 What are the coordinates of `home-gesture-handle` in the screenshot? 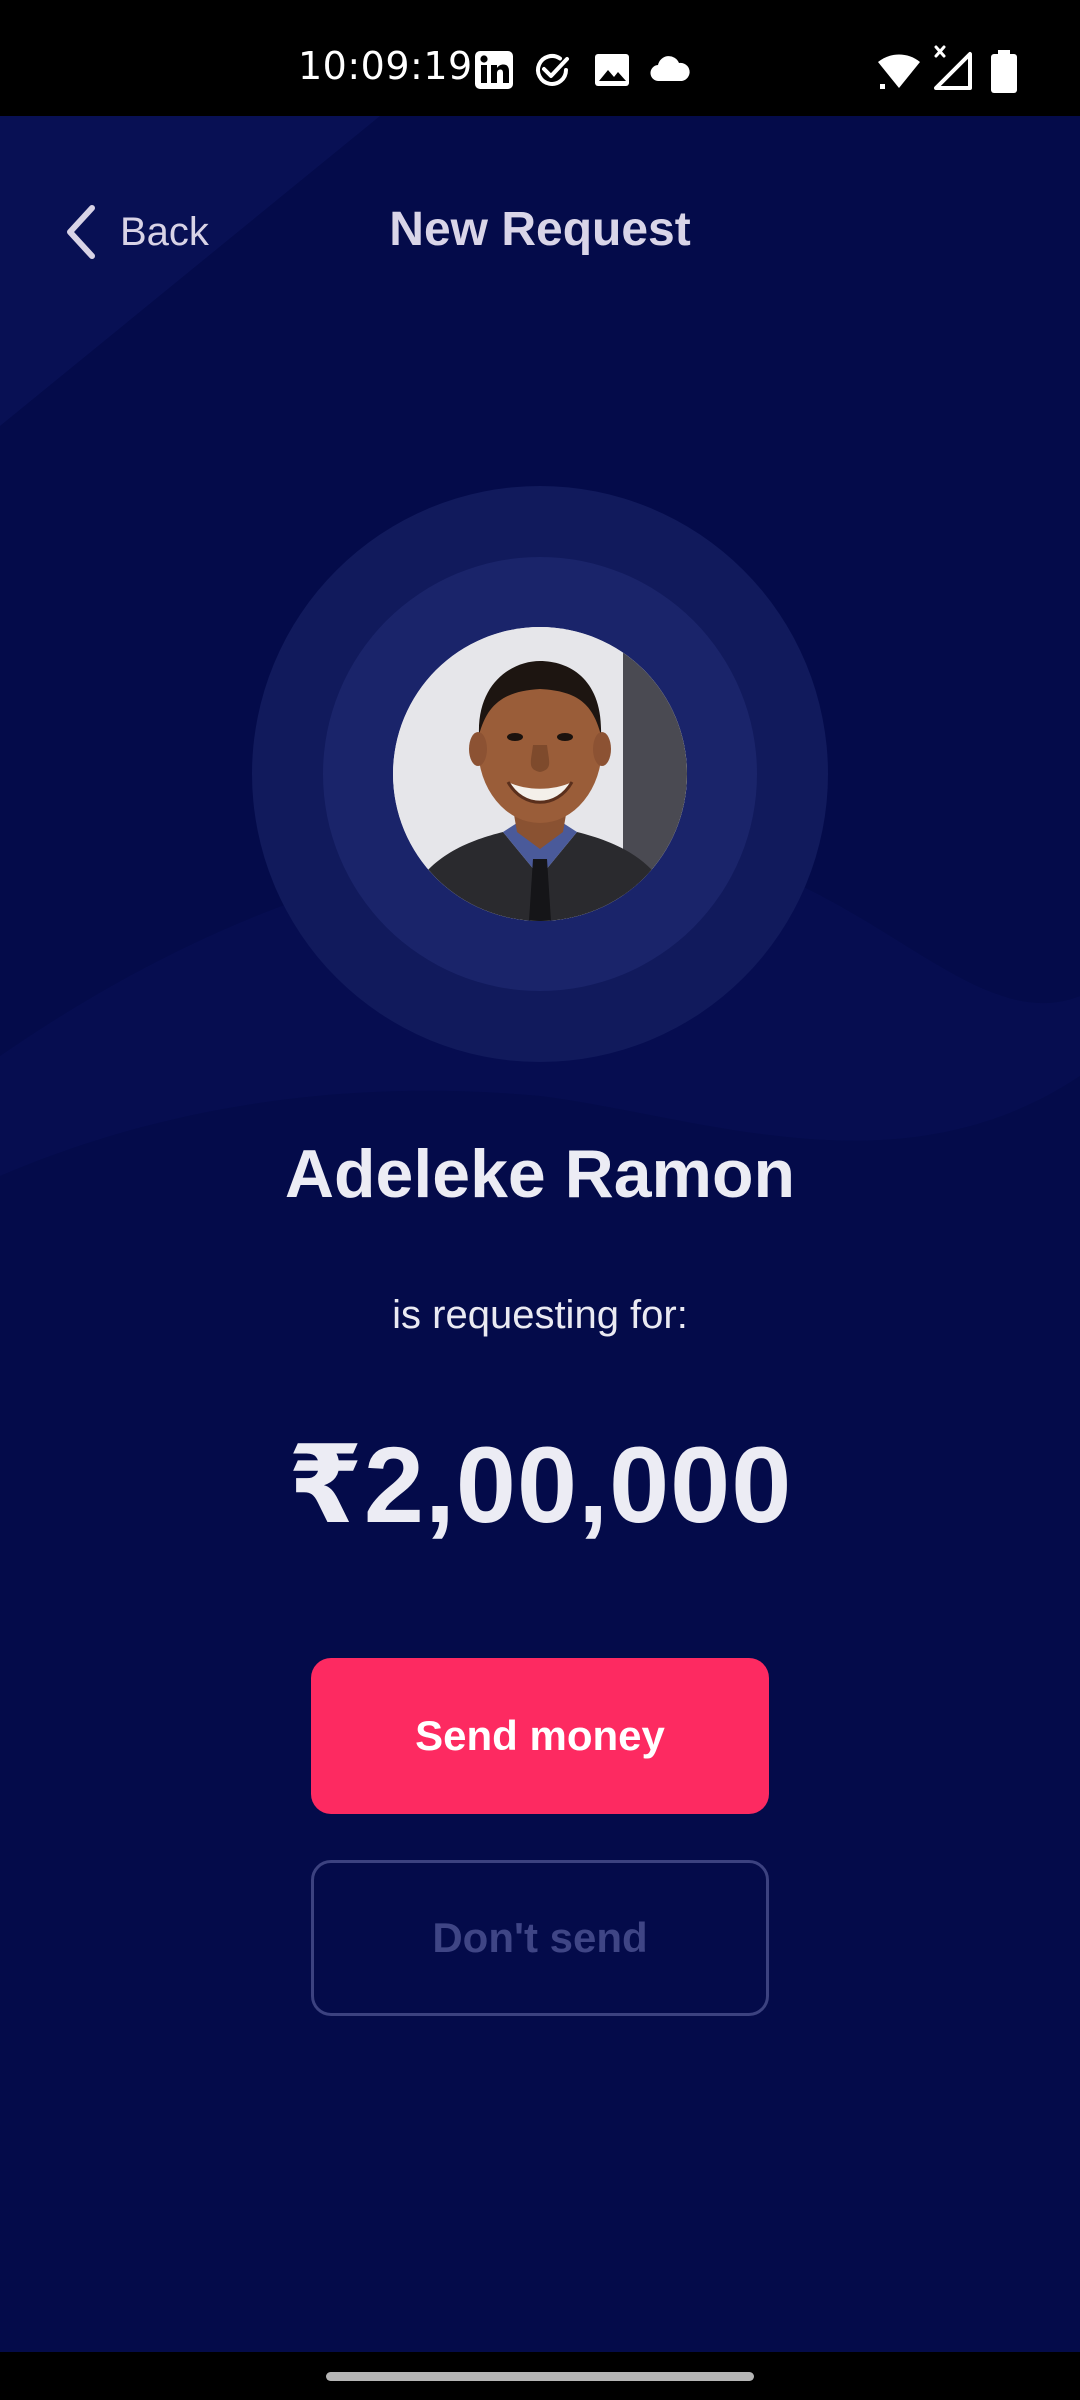 It's located at (540, 2376).